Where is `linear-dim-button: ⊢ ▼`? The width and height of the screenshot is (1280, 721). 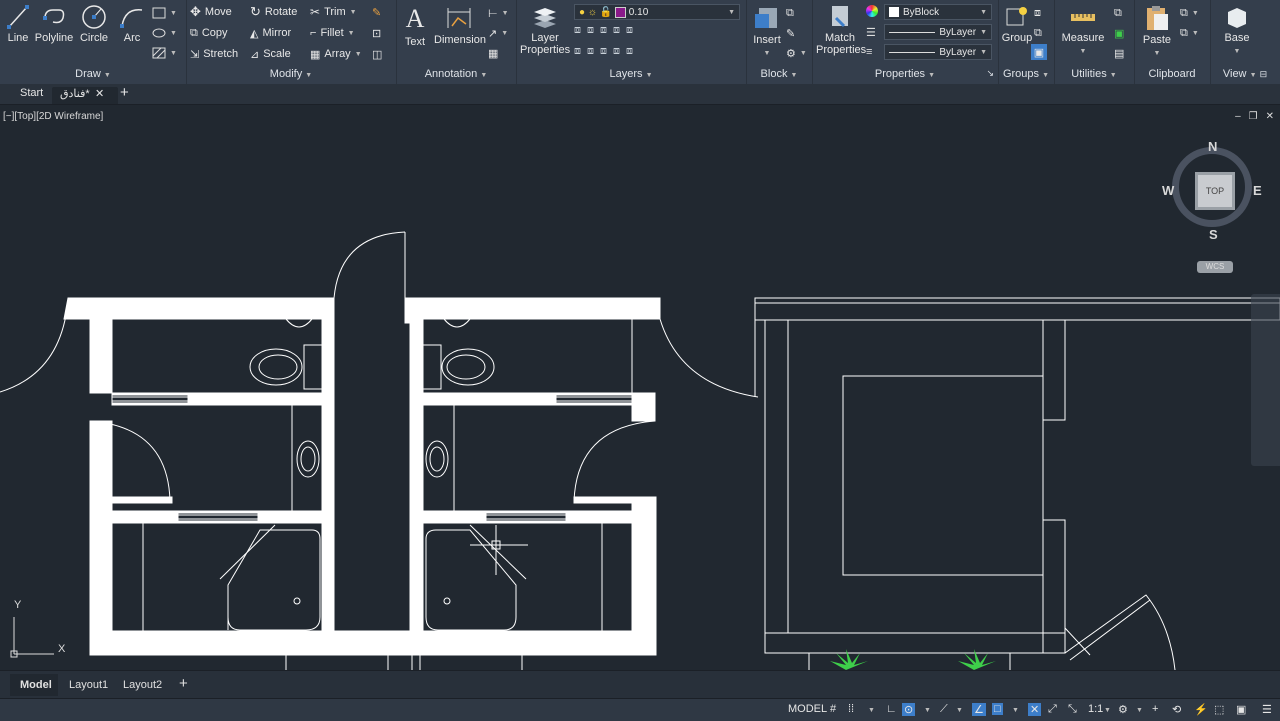
linear-dim-button: ⊢ ▼ is located at coordinates (498, 13).